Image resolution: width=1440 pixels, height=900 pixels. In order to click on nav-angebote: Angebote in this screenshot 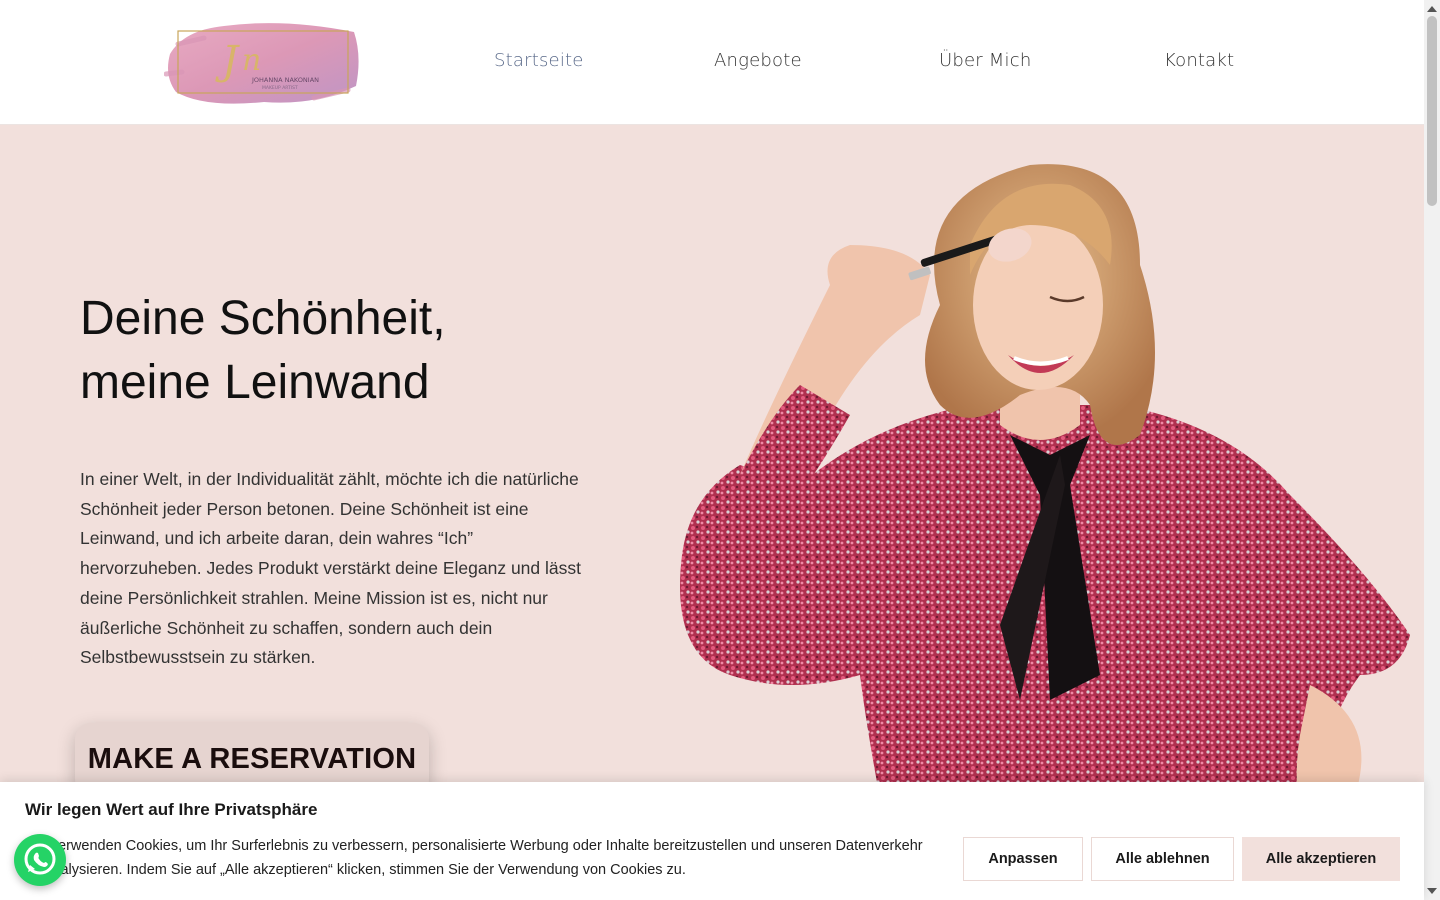, I will do `click(758, 60)`.